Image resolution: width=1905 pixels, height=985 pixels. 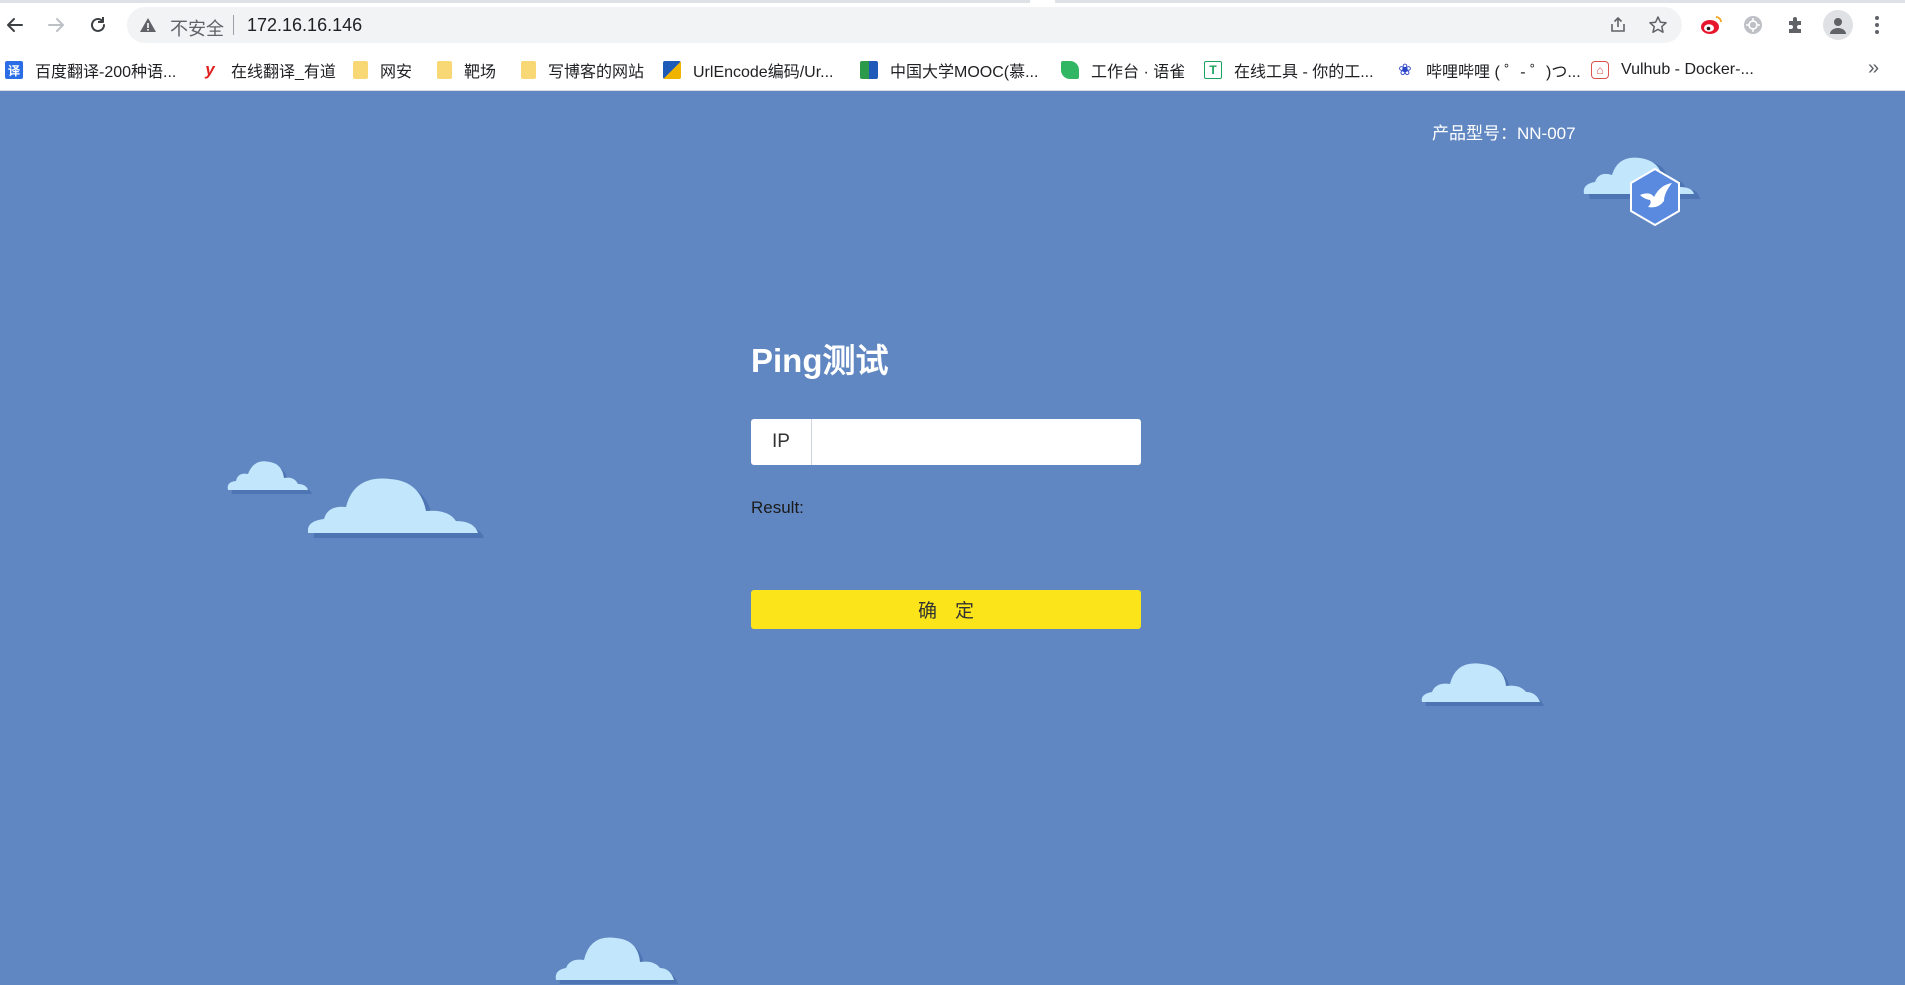 I want to click on browser-toolbar: 不安全 172.16.16.146, so click(x=952, y=25).